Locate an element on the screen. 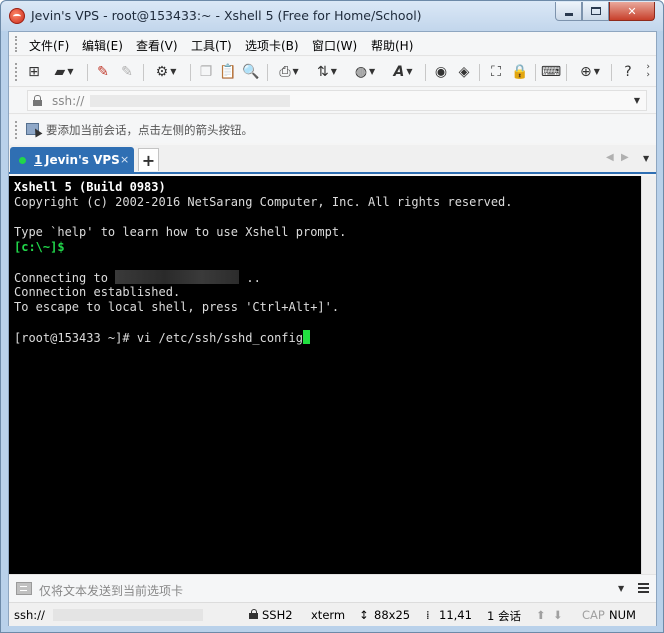  menu-view: 查看(V) is located at coordinates (157, 45).